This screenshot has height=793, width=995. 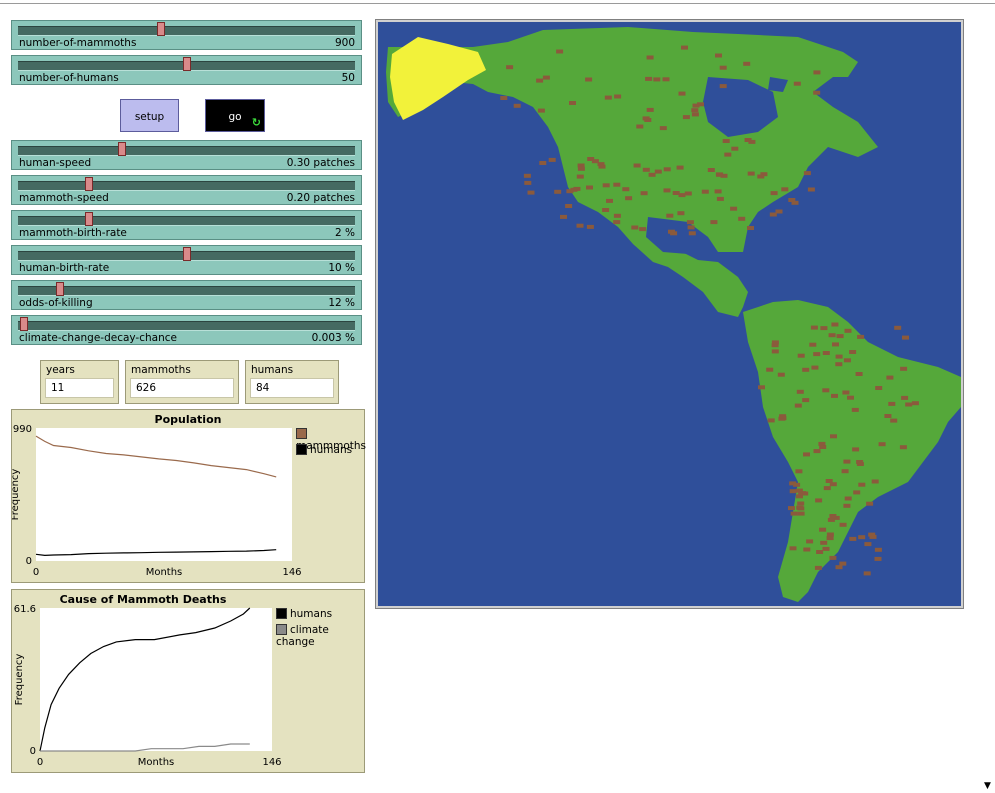 What do you see at coordinates (22, 429) in the screenshot?
I see `y-max-tick: 990` at bounding box center [22, 429].